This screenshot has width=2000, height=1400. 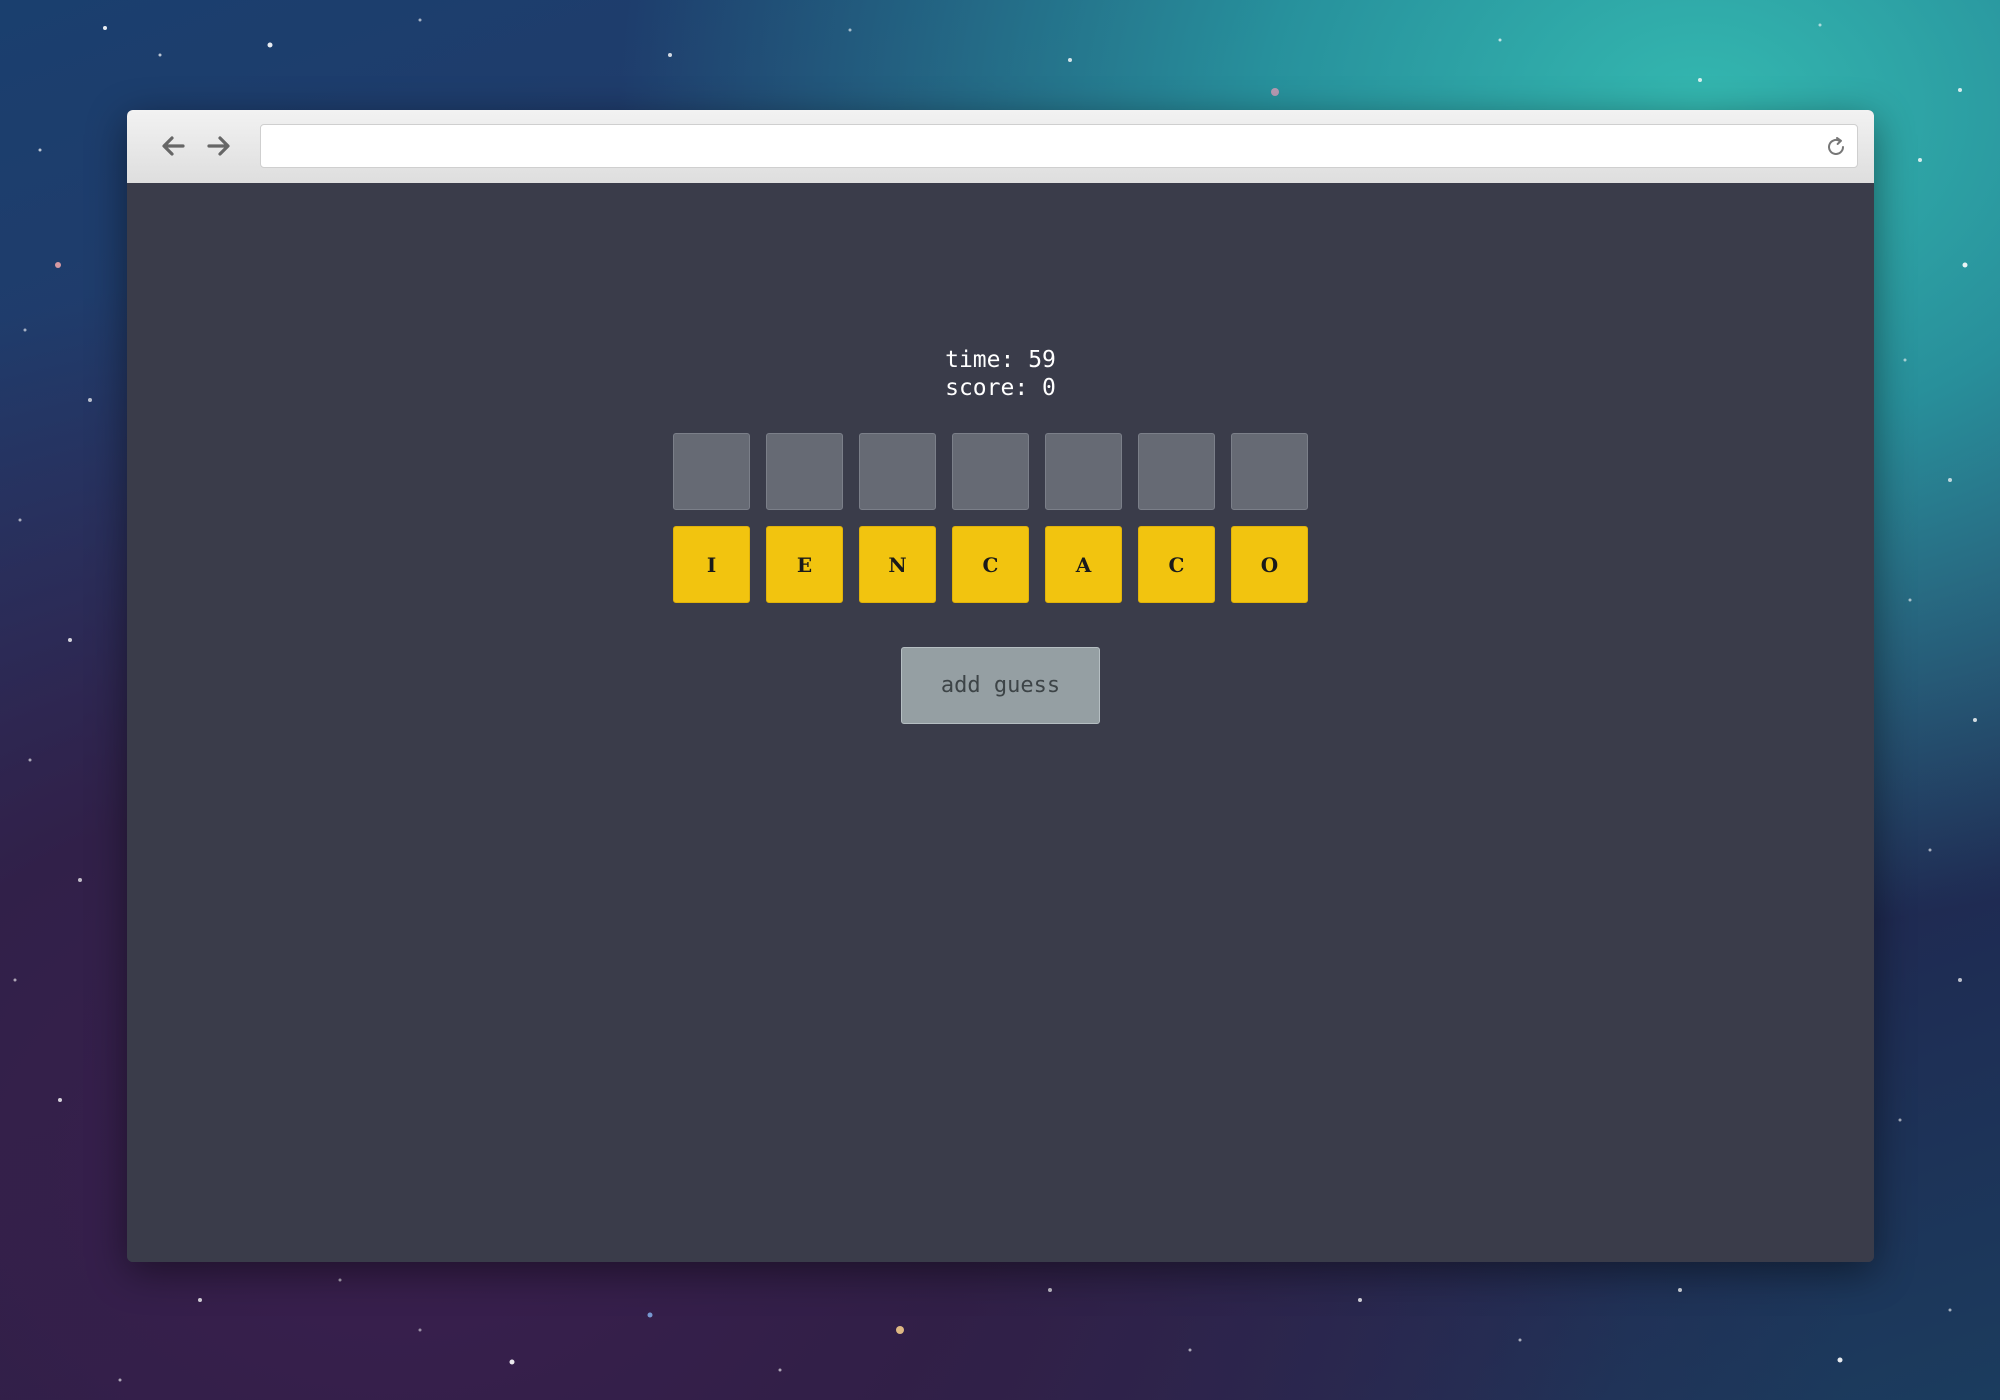 I want to click on address-bar, so click(x=1059, y=146).